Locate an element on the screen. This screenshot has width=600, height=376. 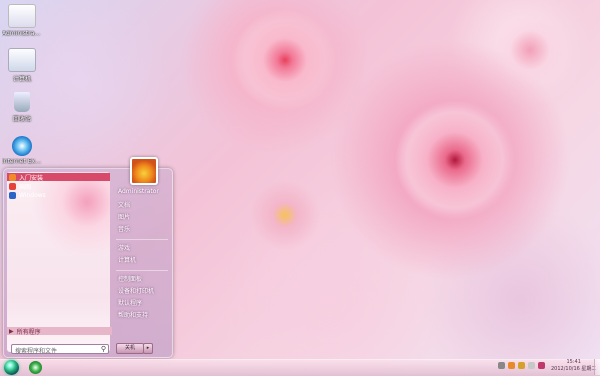
start-item-pictures: 图片 is located at coordinates (142, 218).